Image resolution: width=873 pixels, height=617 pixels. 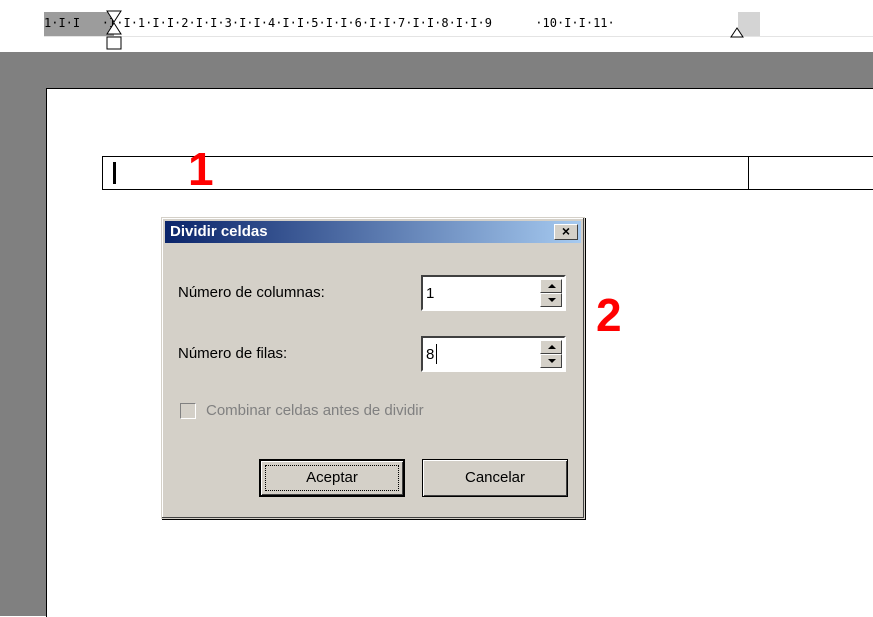 I want to click on focus-rectangle, so click(x=332, y=478).